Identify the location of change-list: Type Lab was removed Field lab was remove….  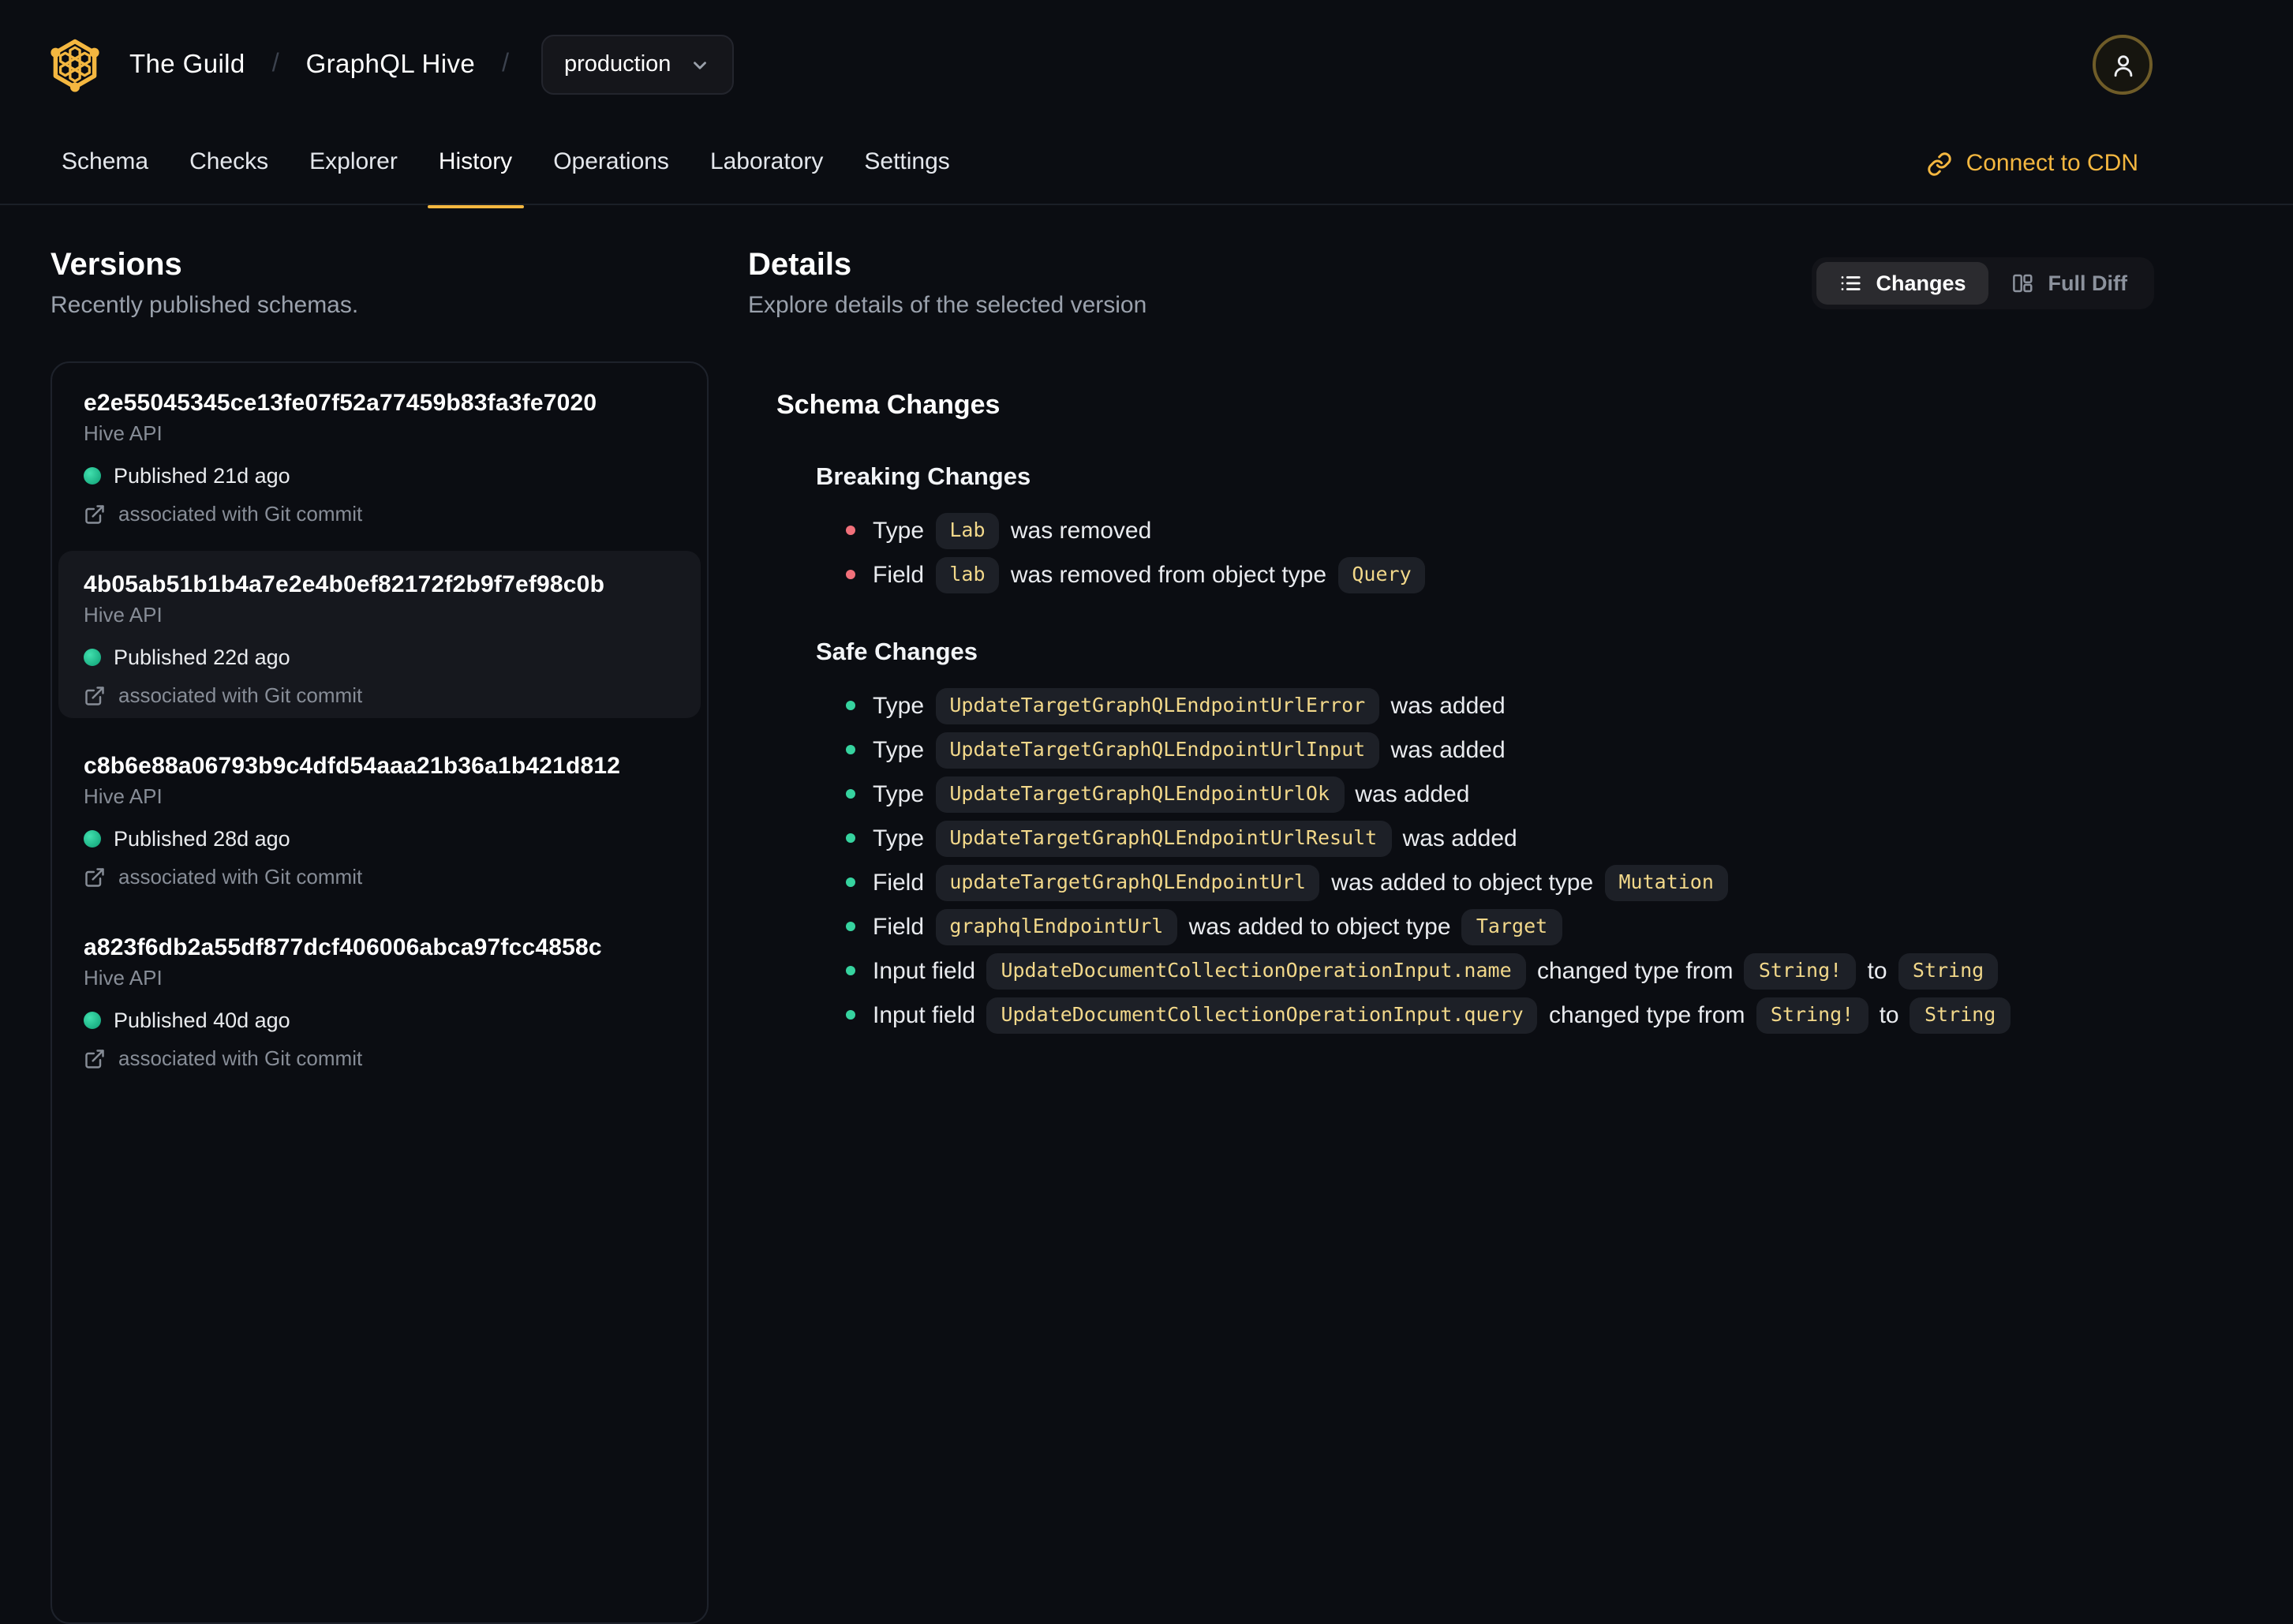
(1485, 552).